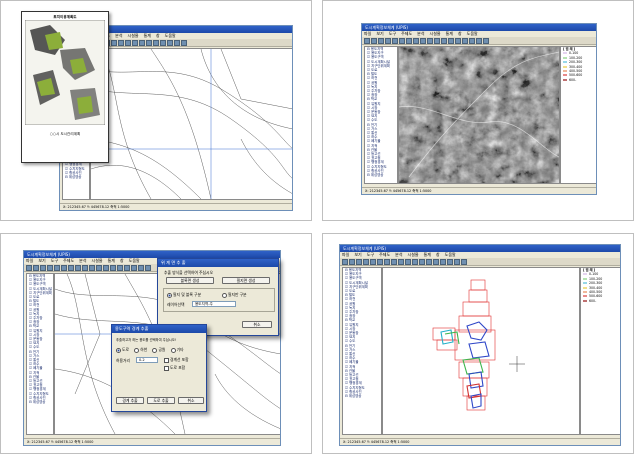 This screenshot has height=454, width=634. What do you see at coordinates (246, 280) in the screenshot?
I see `parcel-surface-button: 필지면 생성` at bounding box center [246, 280].